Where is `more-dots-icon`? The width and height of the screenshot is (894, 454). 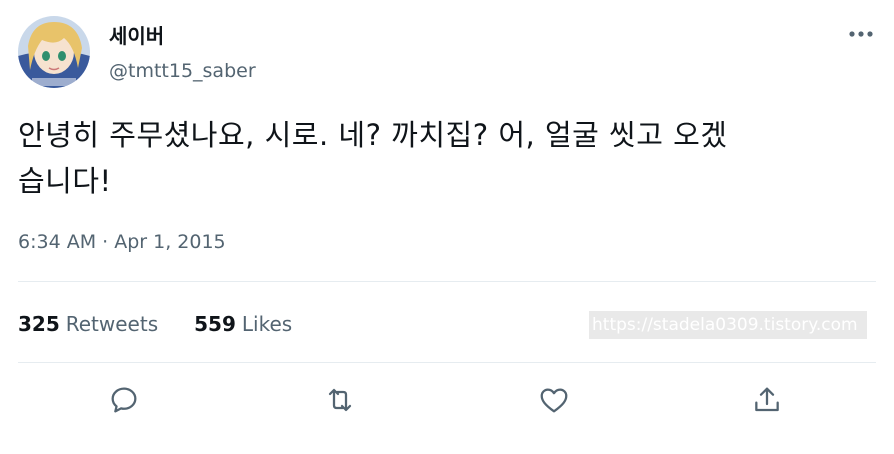
more-dots-icon is located at coordinates (861, 34).